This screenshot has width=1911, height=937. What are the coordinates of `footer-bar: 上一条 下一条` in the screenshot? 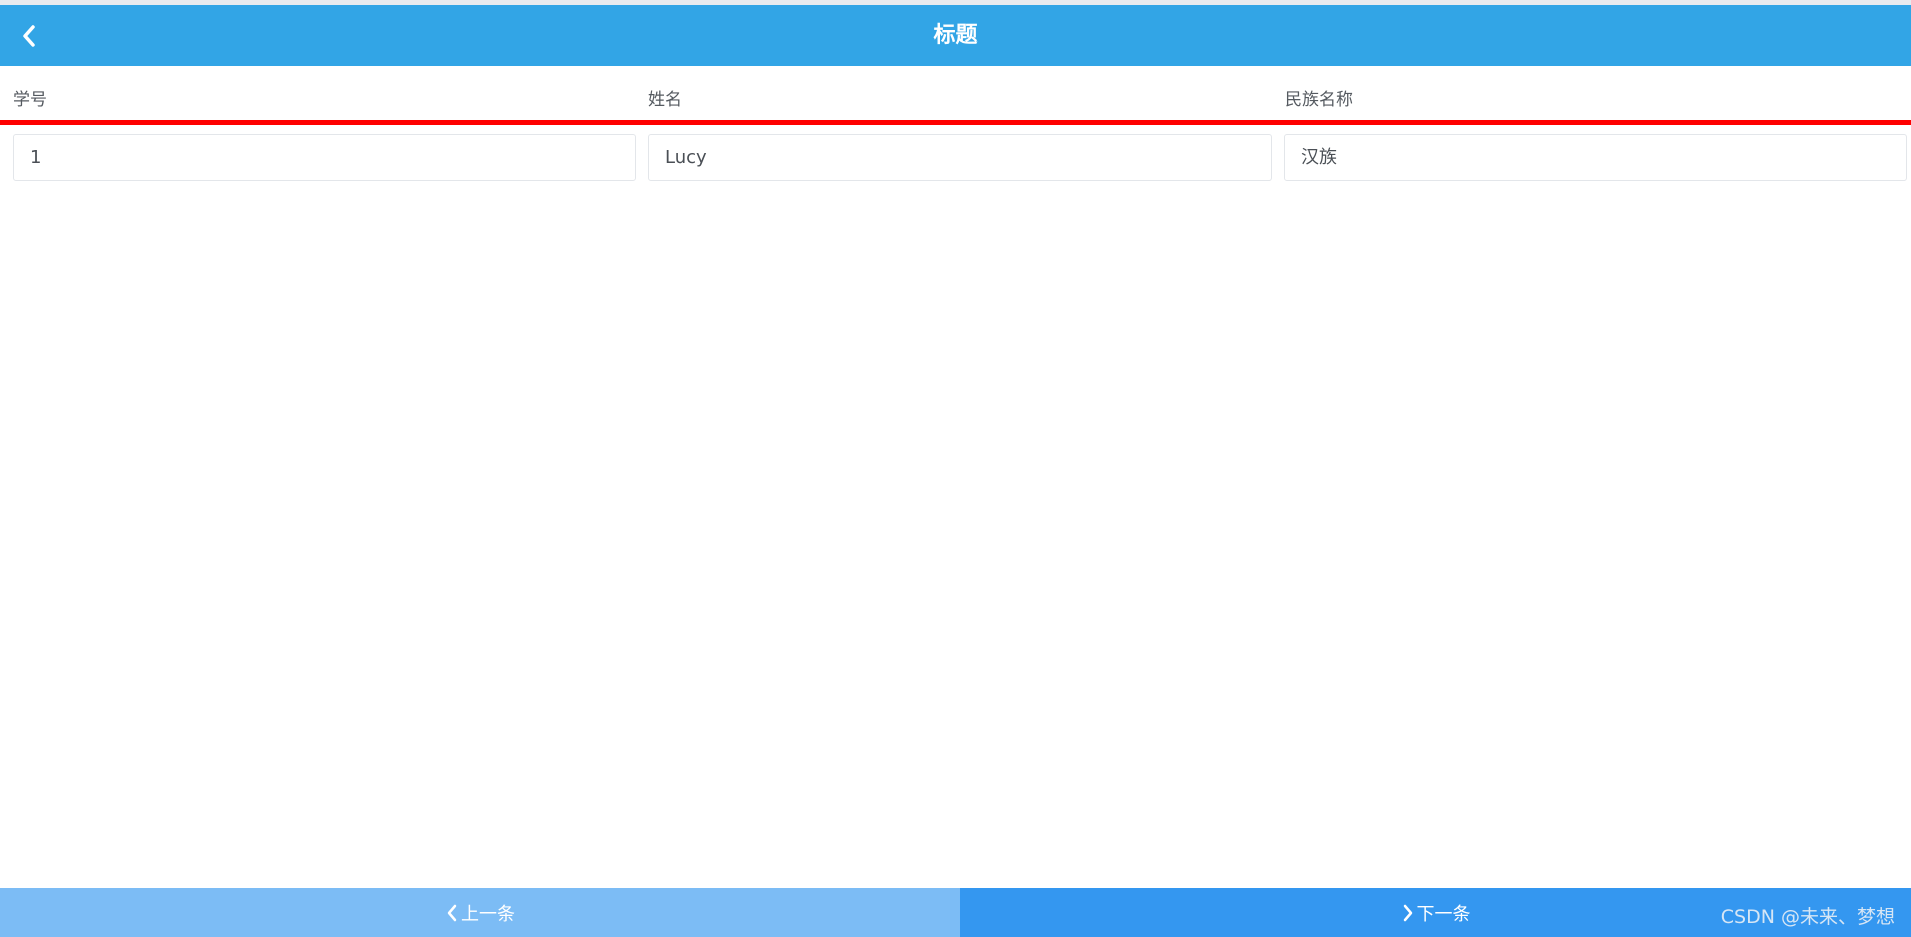 It's located at (955, 912).